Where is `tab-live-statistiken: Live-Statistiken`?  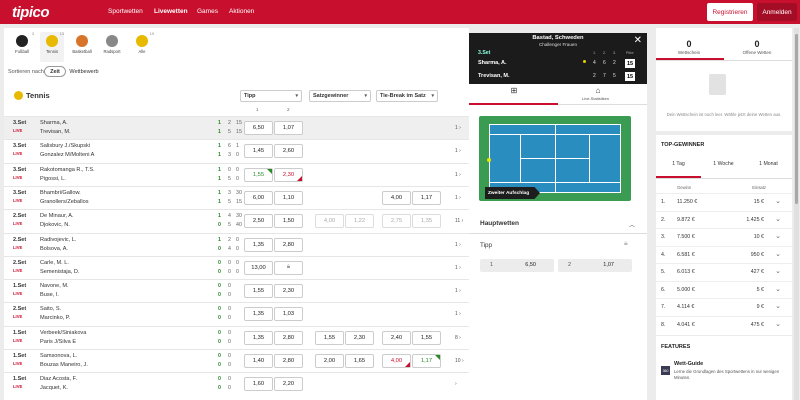
tab-live-statistiken: Live-Statistiken is located at coordinates (595, 98).